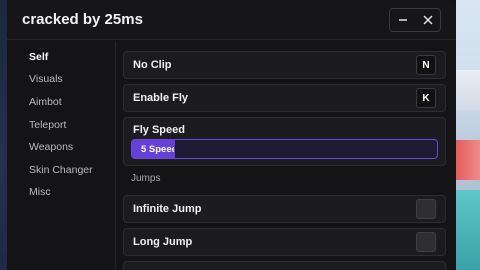  I want to click on enable-fly-row: Enable Fly K, so click(284, 98).